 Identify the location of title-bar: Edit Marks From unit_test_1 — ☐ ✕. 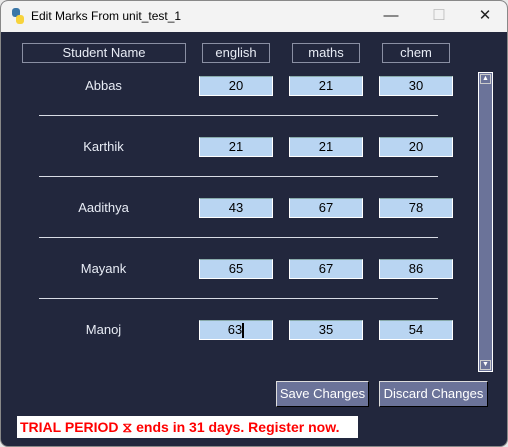
(254, 16).